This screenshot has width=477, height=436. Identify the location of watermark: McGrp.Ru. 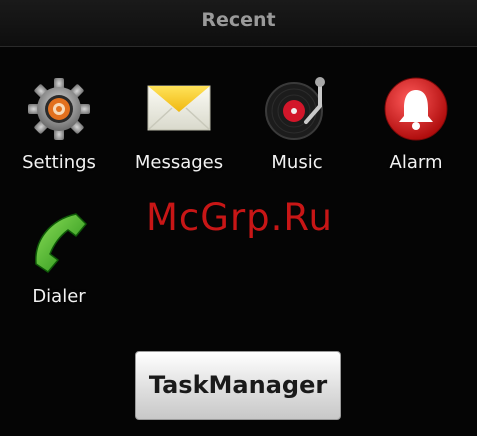
(239, 217).